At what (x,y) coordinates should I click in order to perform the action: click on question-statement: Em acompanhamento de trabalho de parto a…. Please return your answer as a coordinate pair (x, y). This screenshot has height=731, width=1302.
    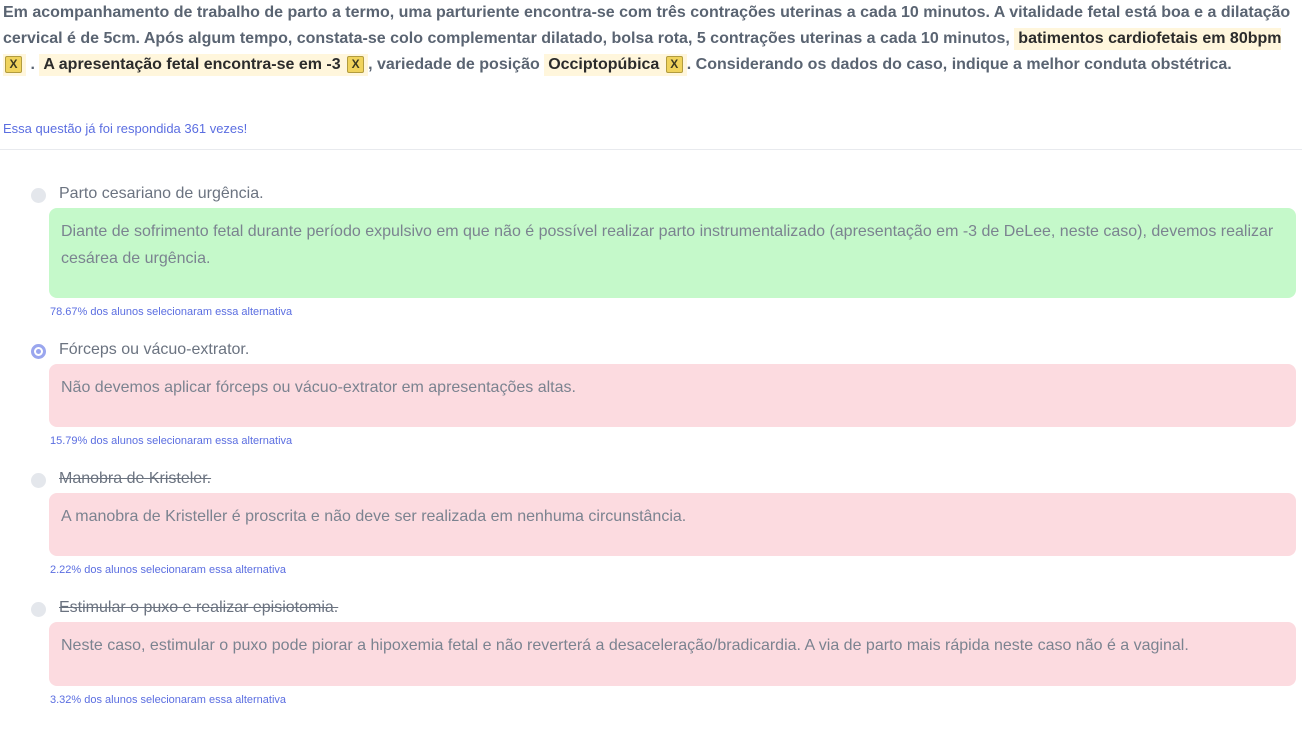
    Looking at the image, I should click on (650, 39).